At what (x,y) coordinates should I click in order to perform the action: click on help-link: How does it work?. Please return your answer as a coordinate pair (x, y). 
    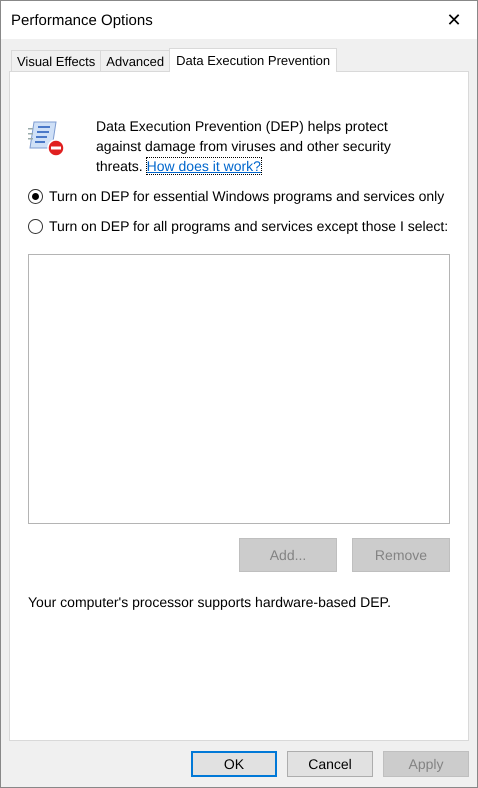
    Looking at the image, I should click on (203, 166).